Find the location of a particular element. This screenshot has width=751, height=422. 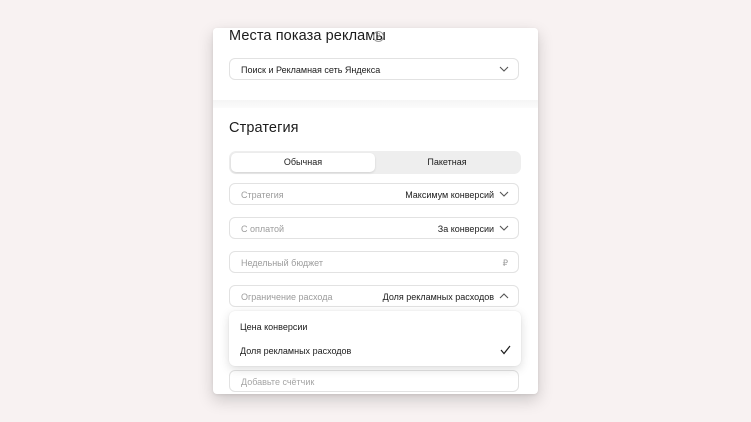

placements-title: Места показа рекламы is located at coordinates (307, 36).